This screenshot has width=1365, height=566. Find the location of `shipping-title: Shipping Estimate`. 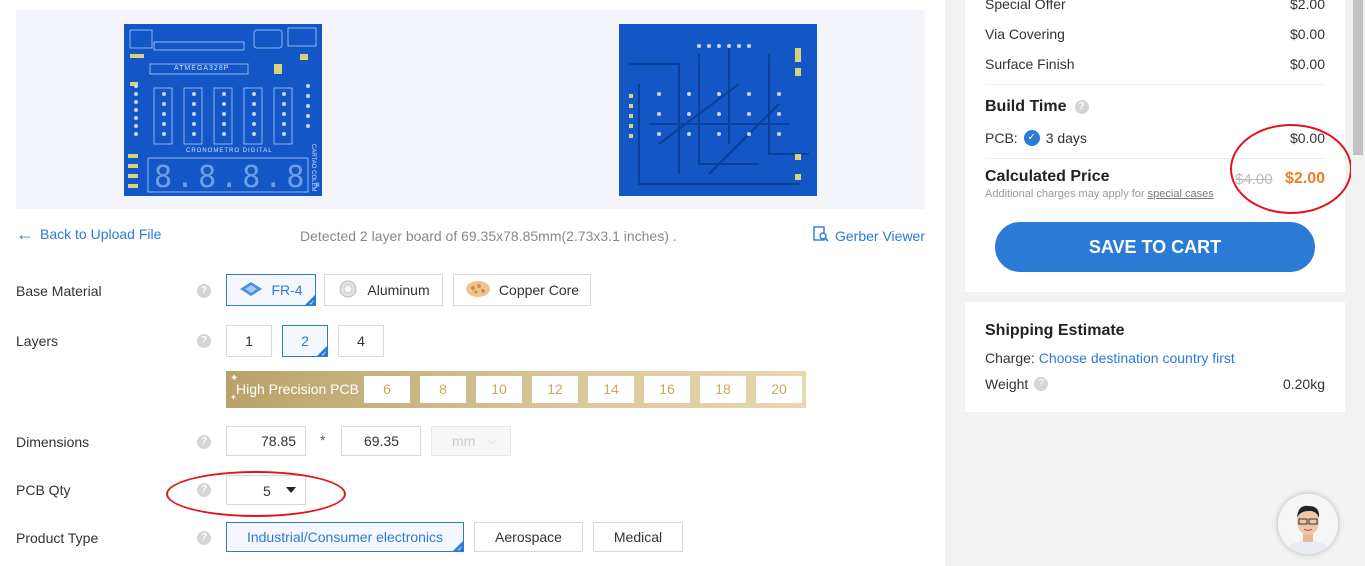

shipping-title: Shipping Estimate is located at coordinates (1055, 330).